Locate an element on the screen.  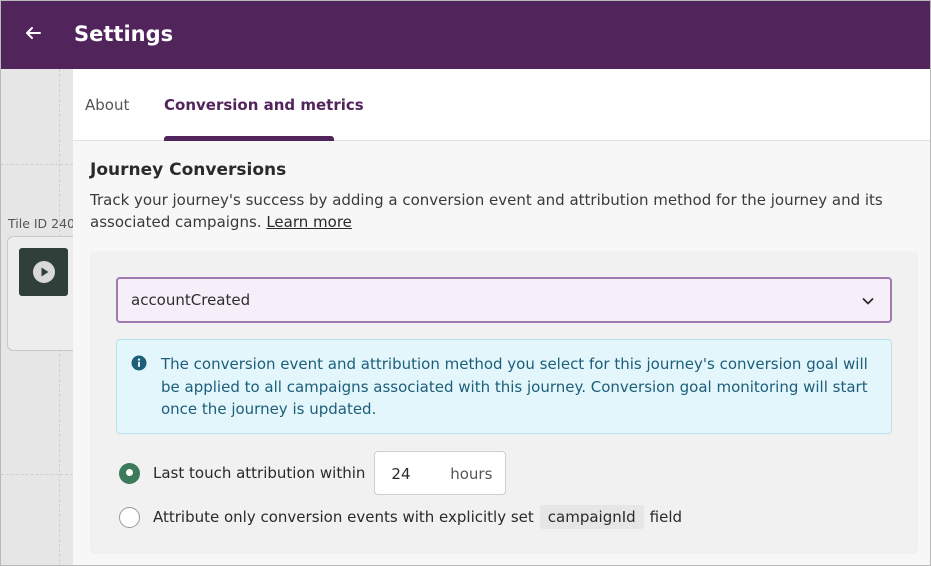
conversion-event-value: accountCreated is located at coordinates (191, 300).